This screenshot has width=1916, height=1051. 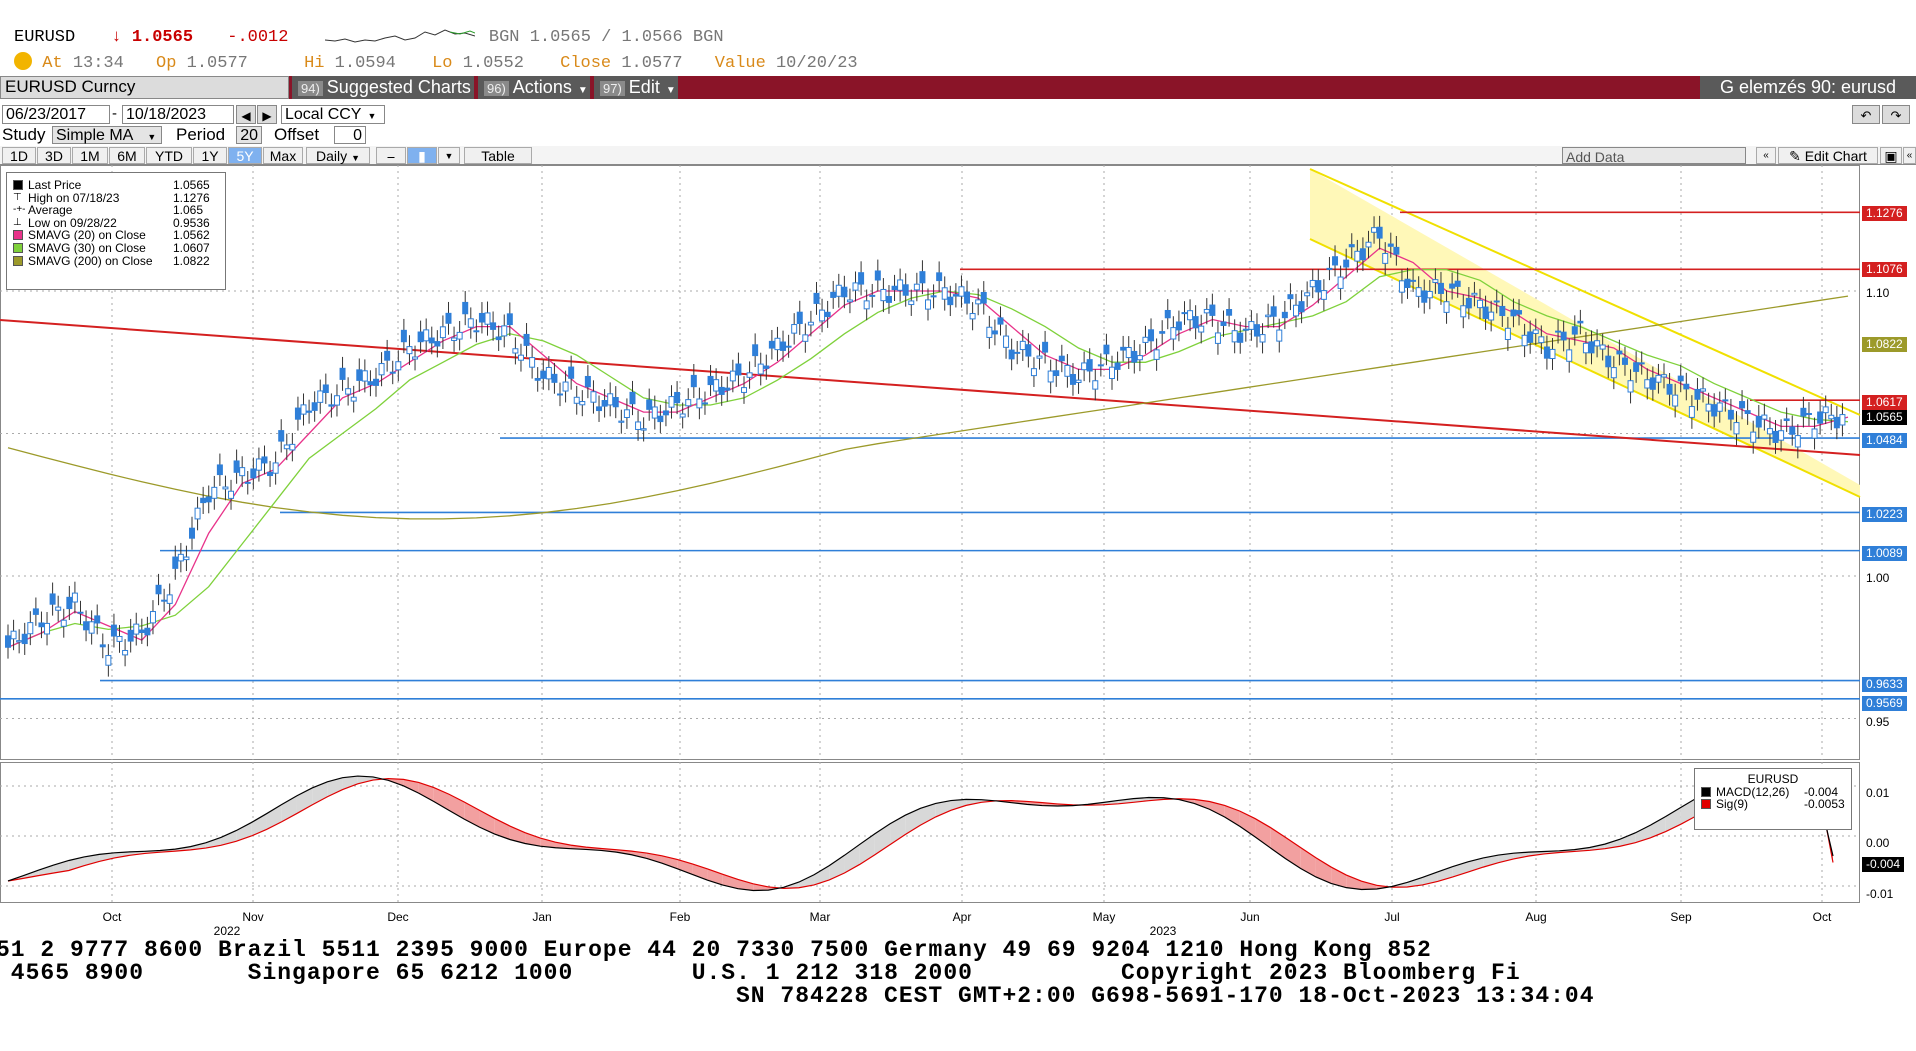 What do you see at coordinates (1250, 917) in the screenshot?
I see `month-label: Jun` at bounding box center [1250, 917].